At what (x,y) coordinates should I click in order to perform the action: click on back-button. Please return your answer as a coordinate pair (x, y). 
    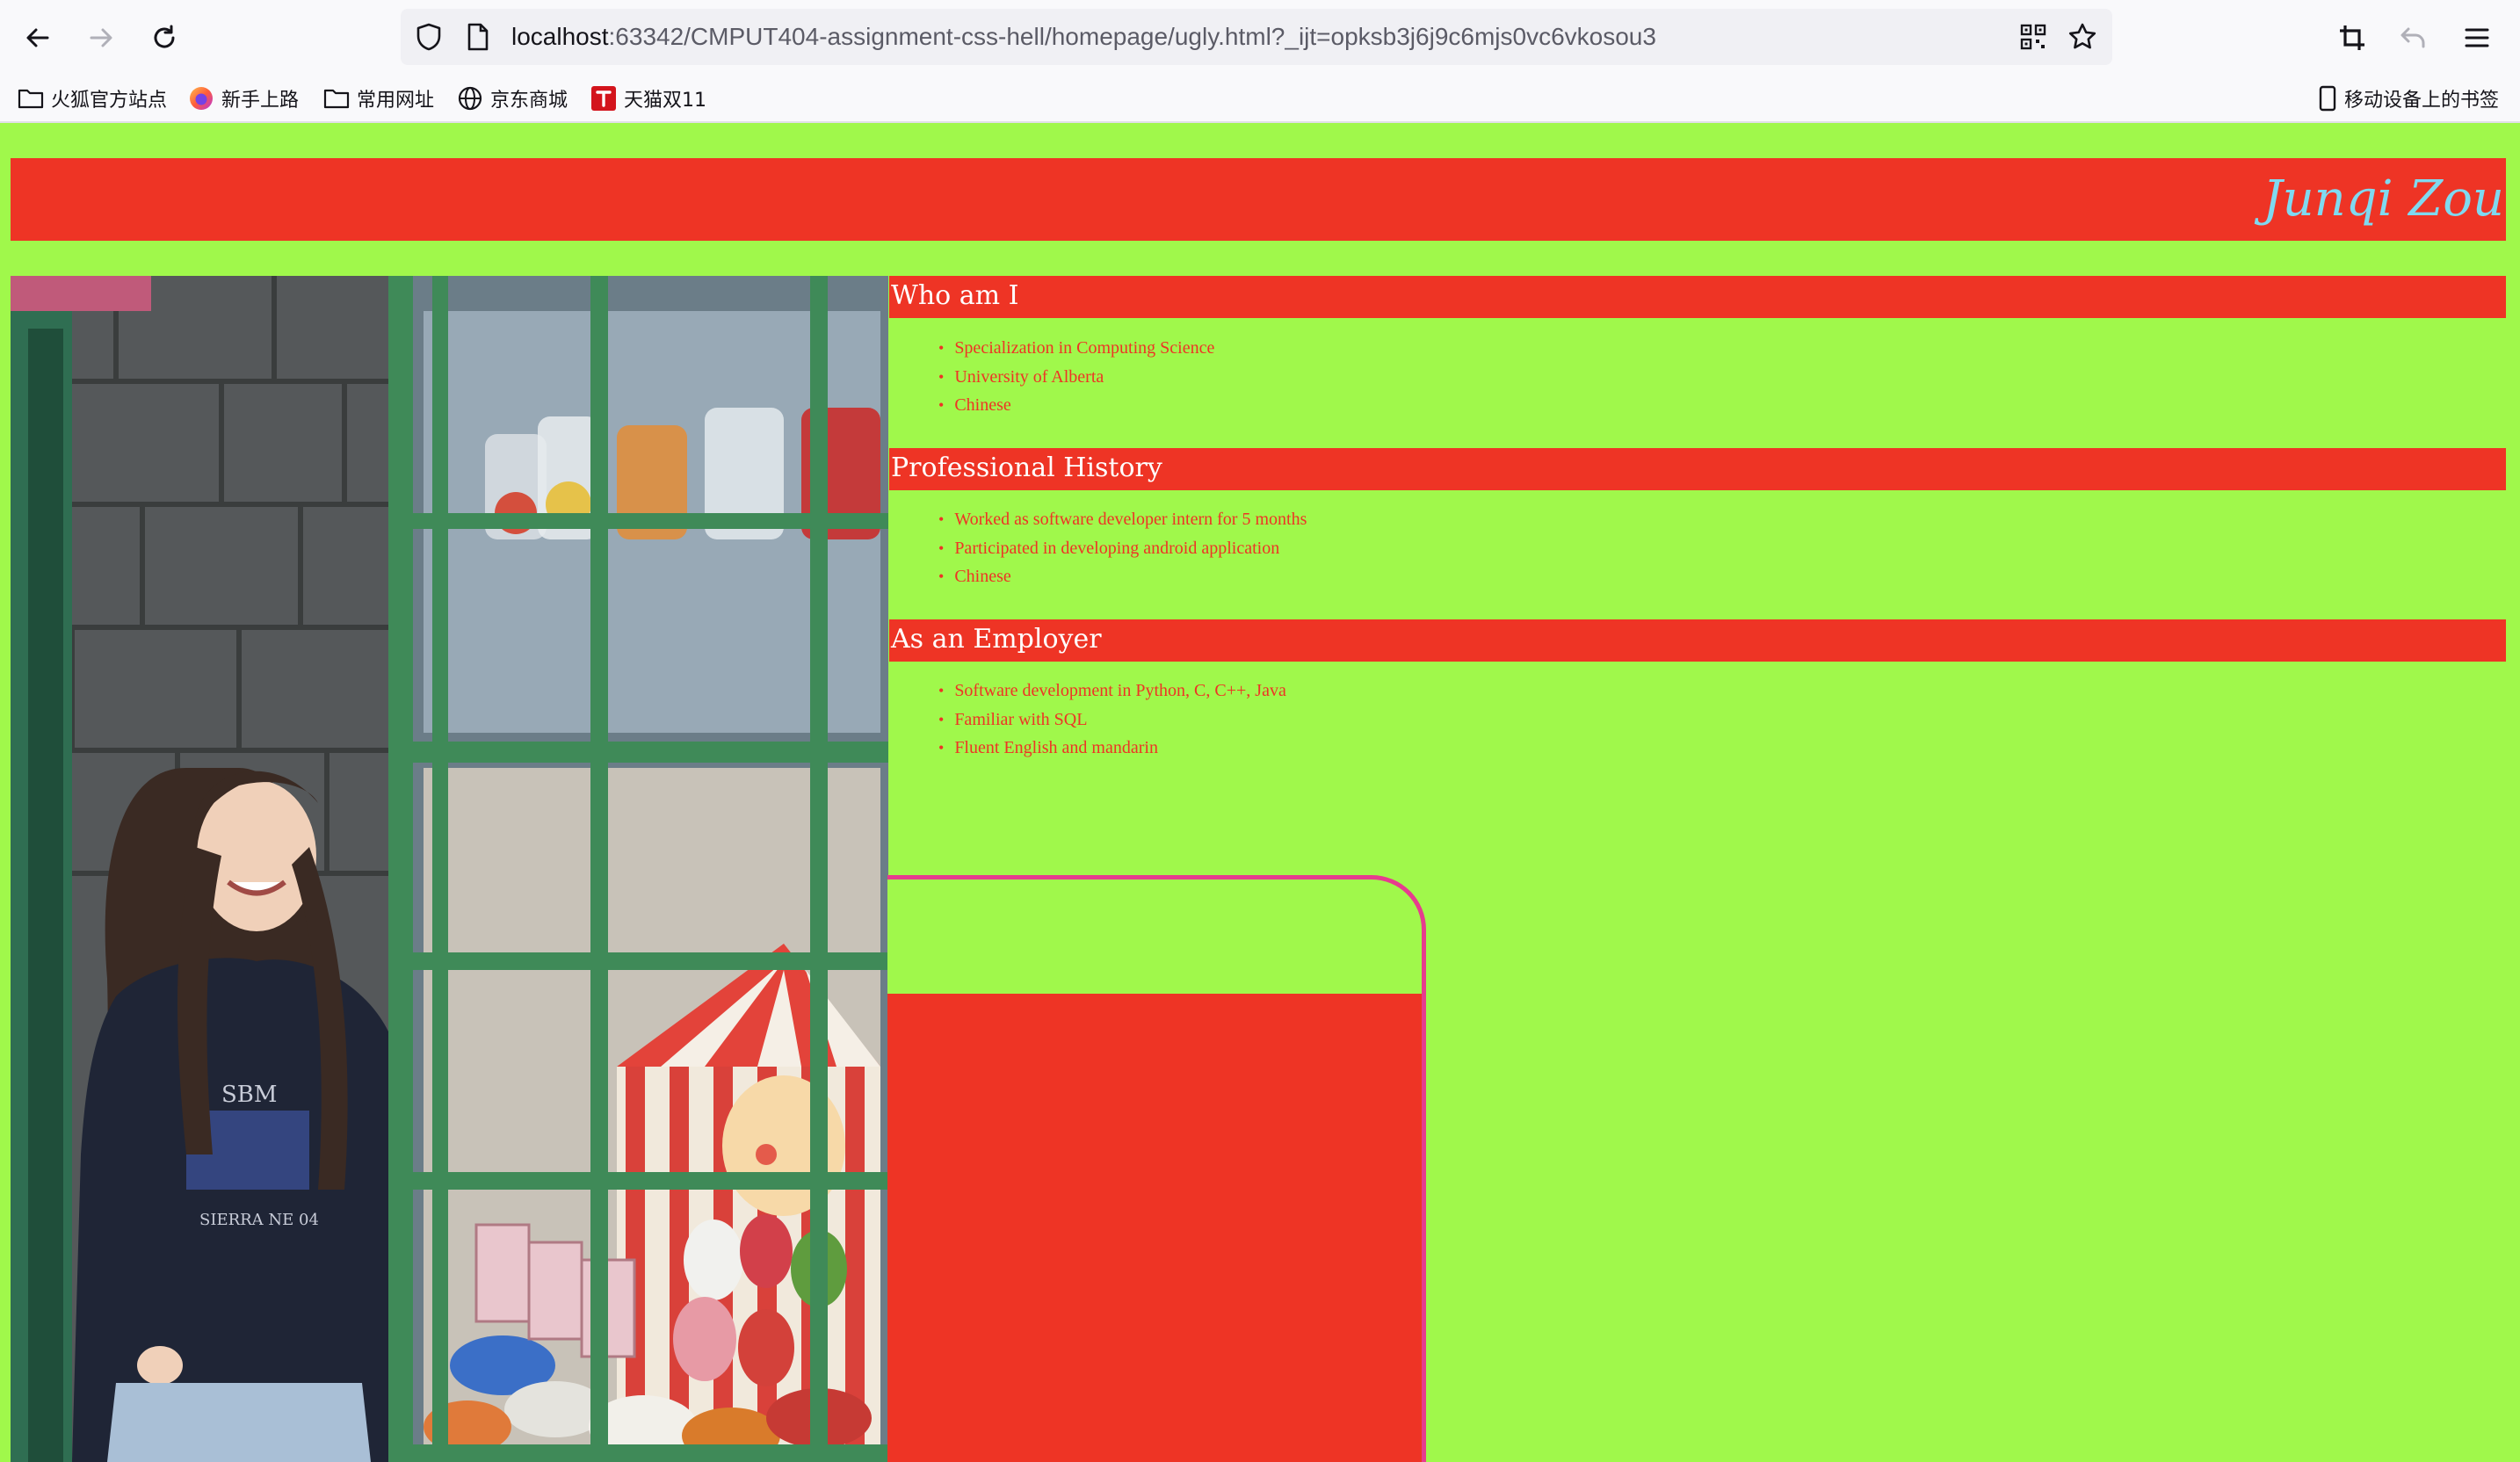
    Looking at the image, I should click on (38, 38).